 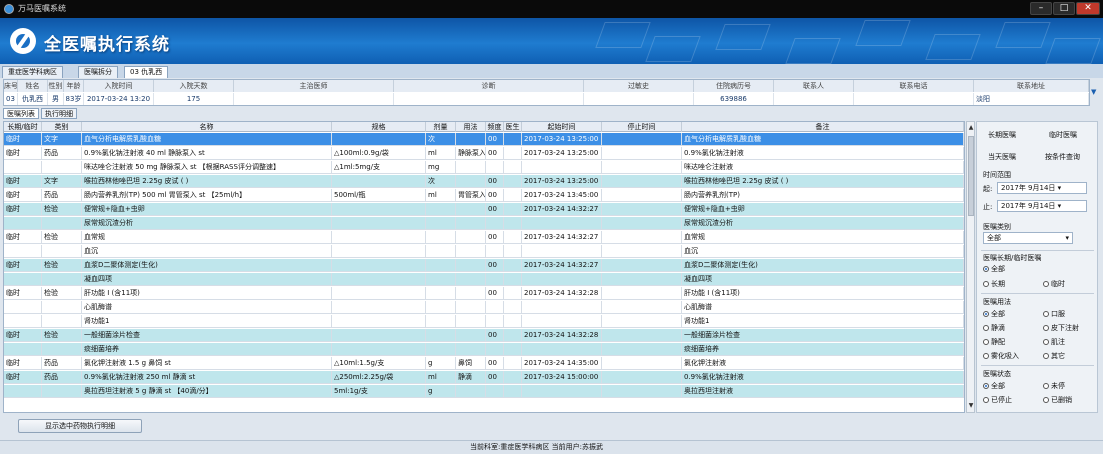 What do you see at coordinates (1001, 356) in the screenshot?
I see `u-neb-radio: 雾化吸入` at bounding box center [1001, 356].